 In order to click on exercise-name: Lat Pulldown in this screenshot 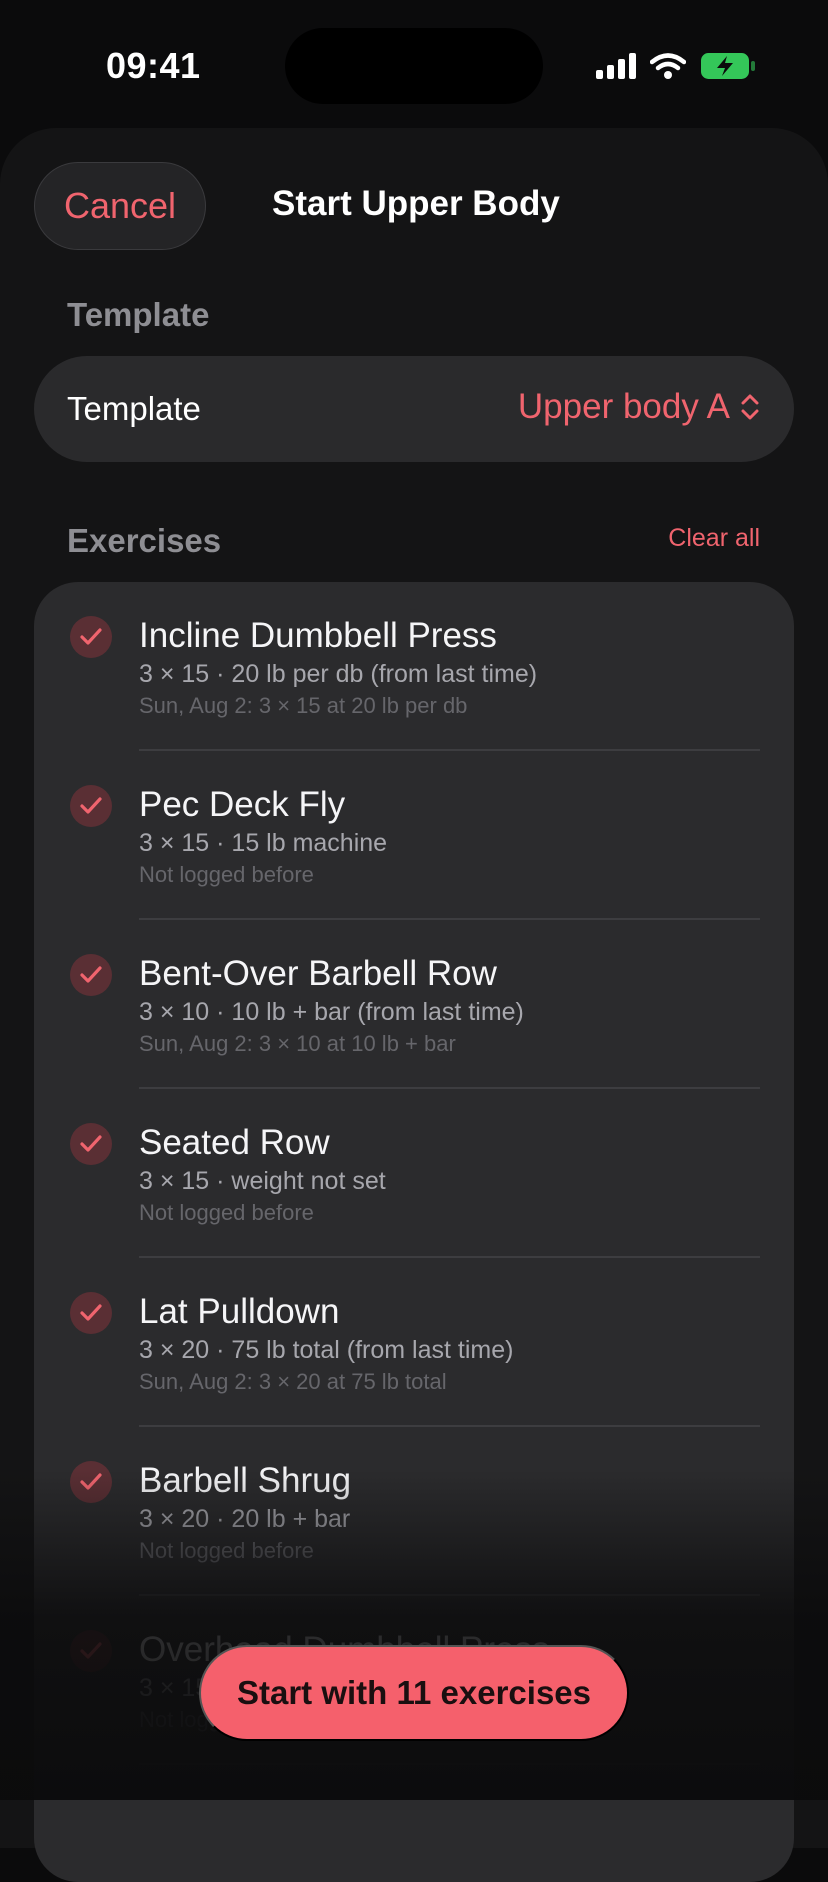, I will do `click(239, 1311)`.